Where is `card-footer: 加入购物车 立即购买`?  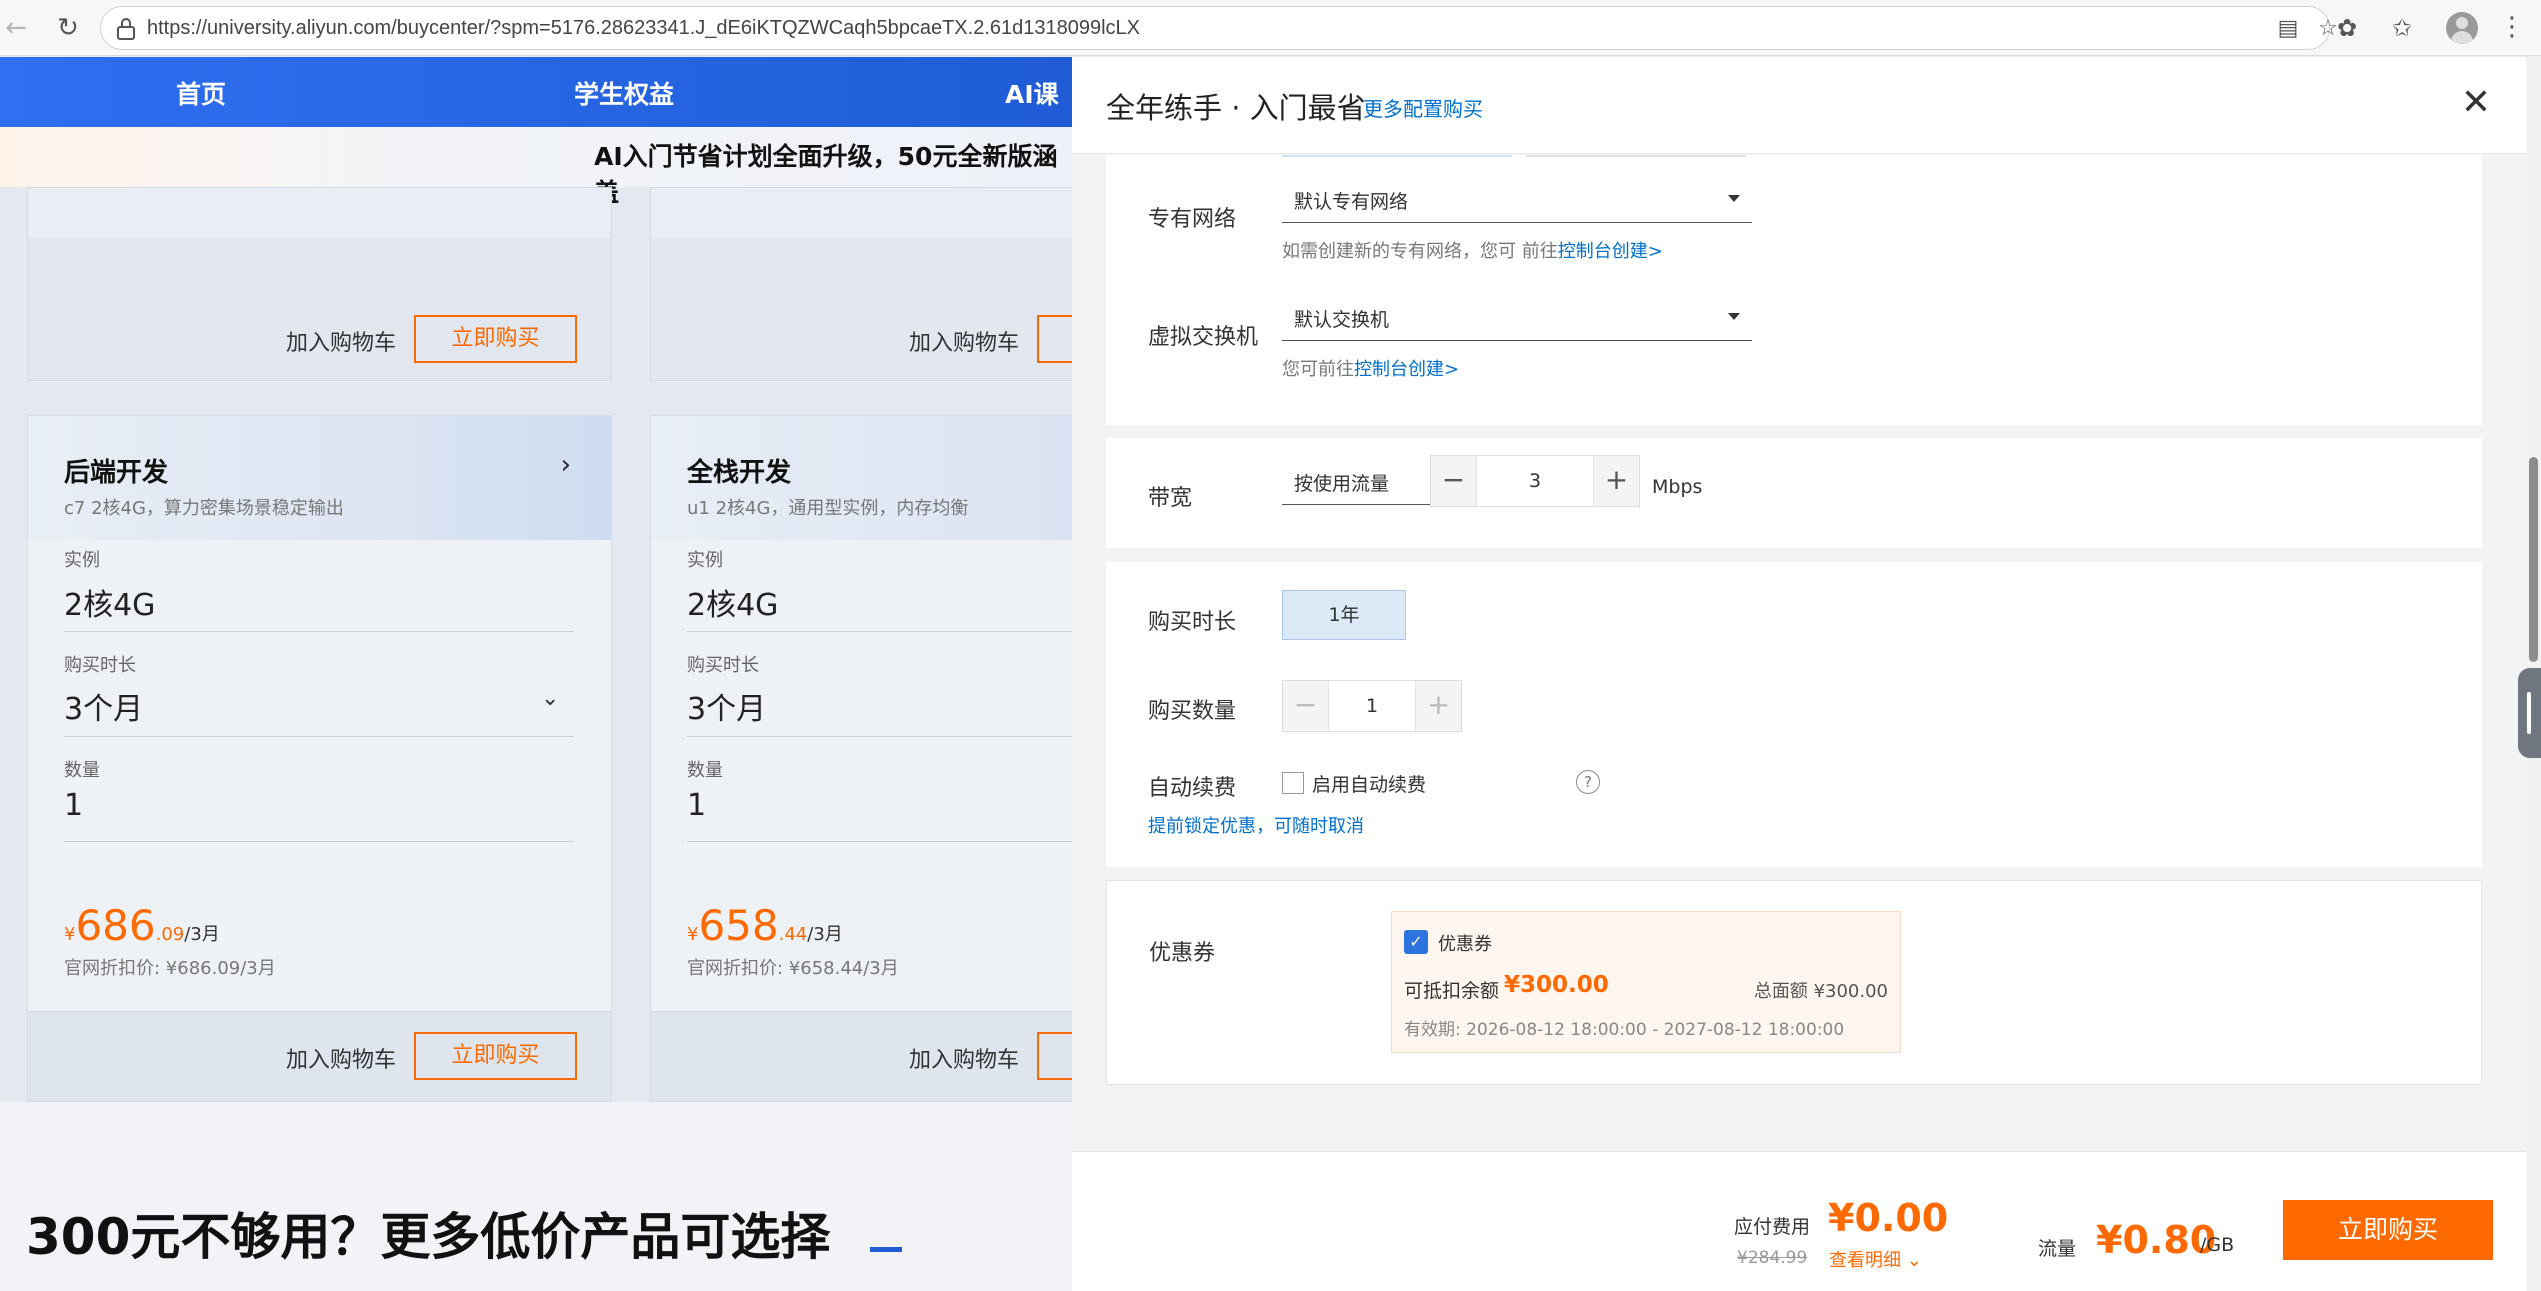
card-footer: 加入购物车 立即购买 is located at coordinates (319, 1056).